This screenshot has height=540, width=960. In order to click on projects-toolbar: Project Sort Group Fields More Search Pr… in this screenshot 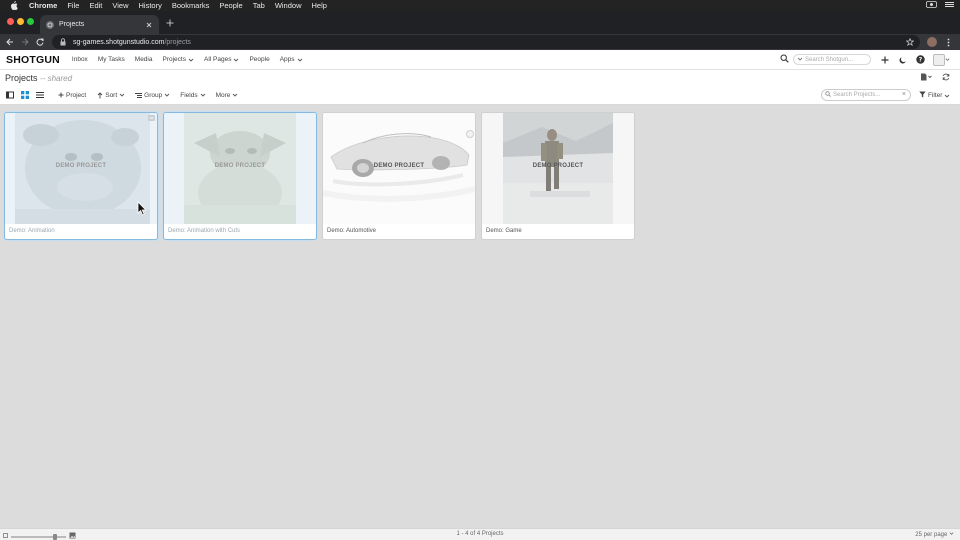, I will do `click(480, 95)`.